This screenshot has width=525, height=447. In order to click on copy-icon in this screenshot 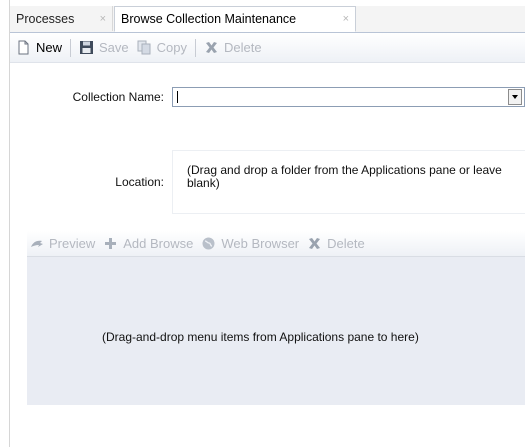, I will do `click(144, 47)`.